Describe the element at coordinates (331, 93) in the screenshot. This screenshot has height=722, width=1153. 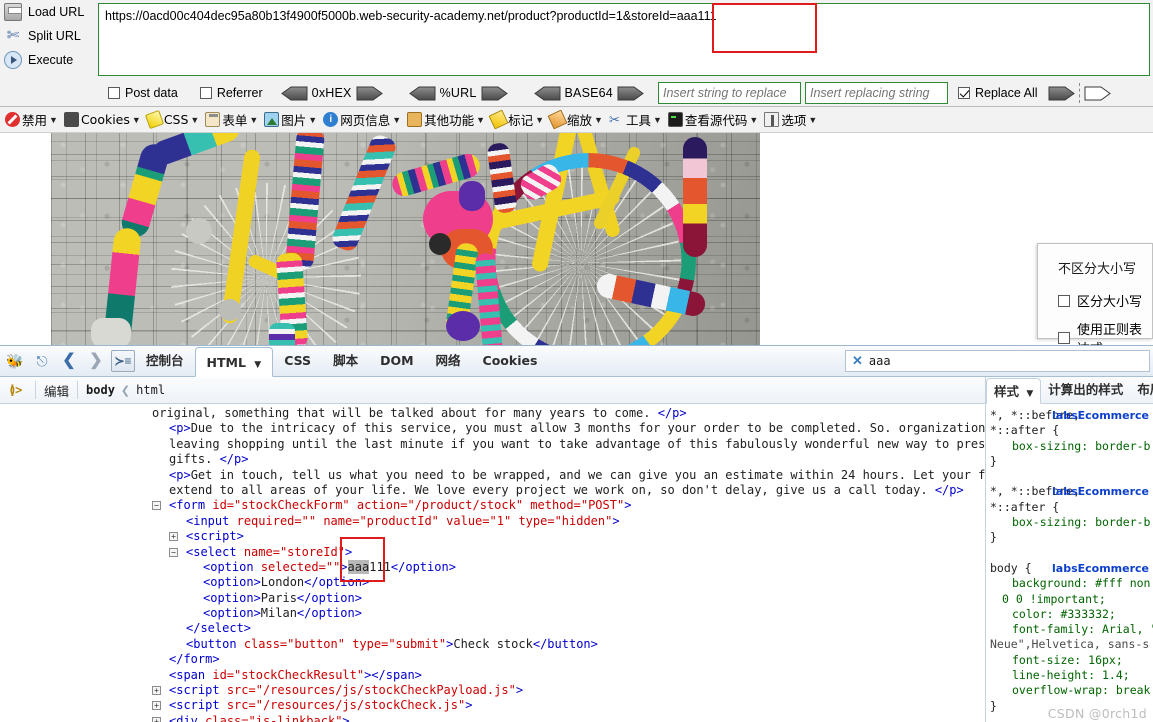
I see `hex-encoding-group: 0xHEX` at that location.